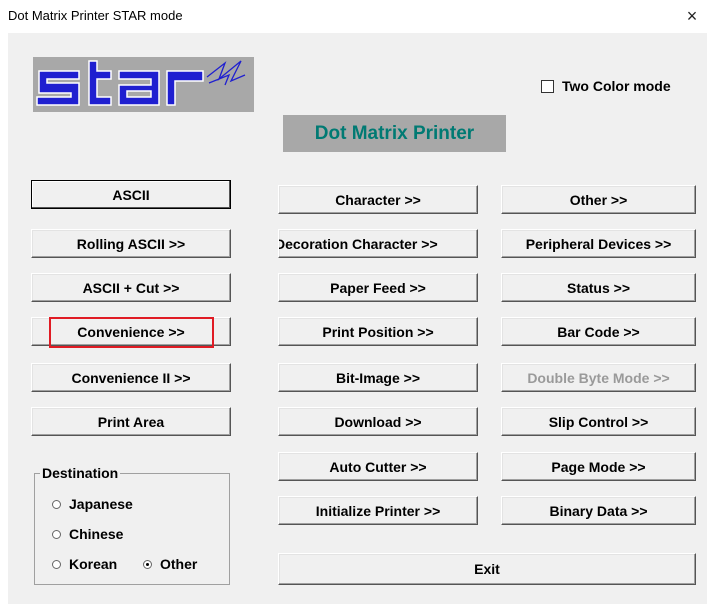 The image size is (715, 612). What do you see at coordinates (378, 287) in the screenshot?
I see `paper-feed-button: Paper Feed >>` at bounding box center [378, 287].